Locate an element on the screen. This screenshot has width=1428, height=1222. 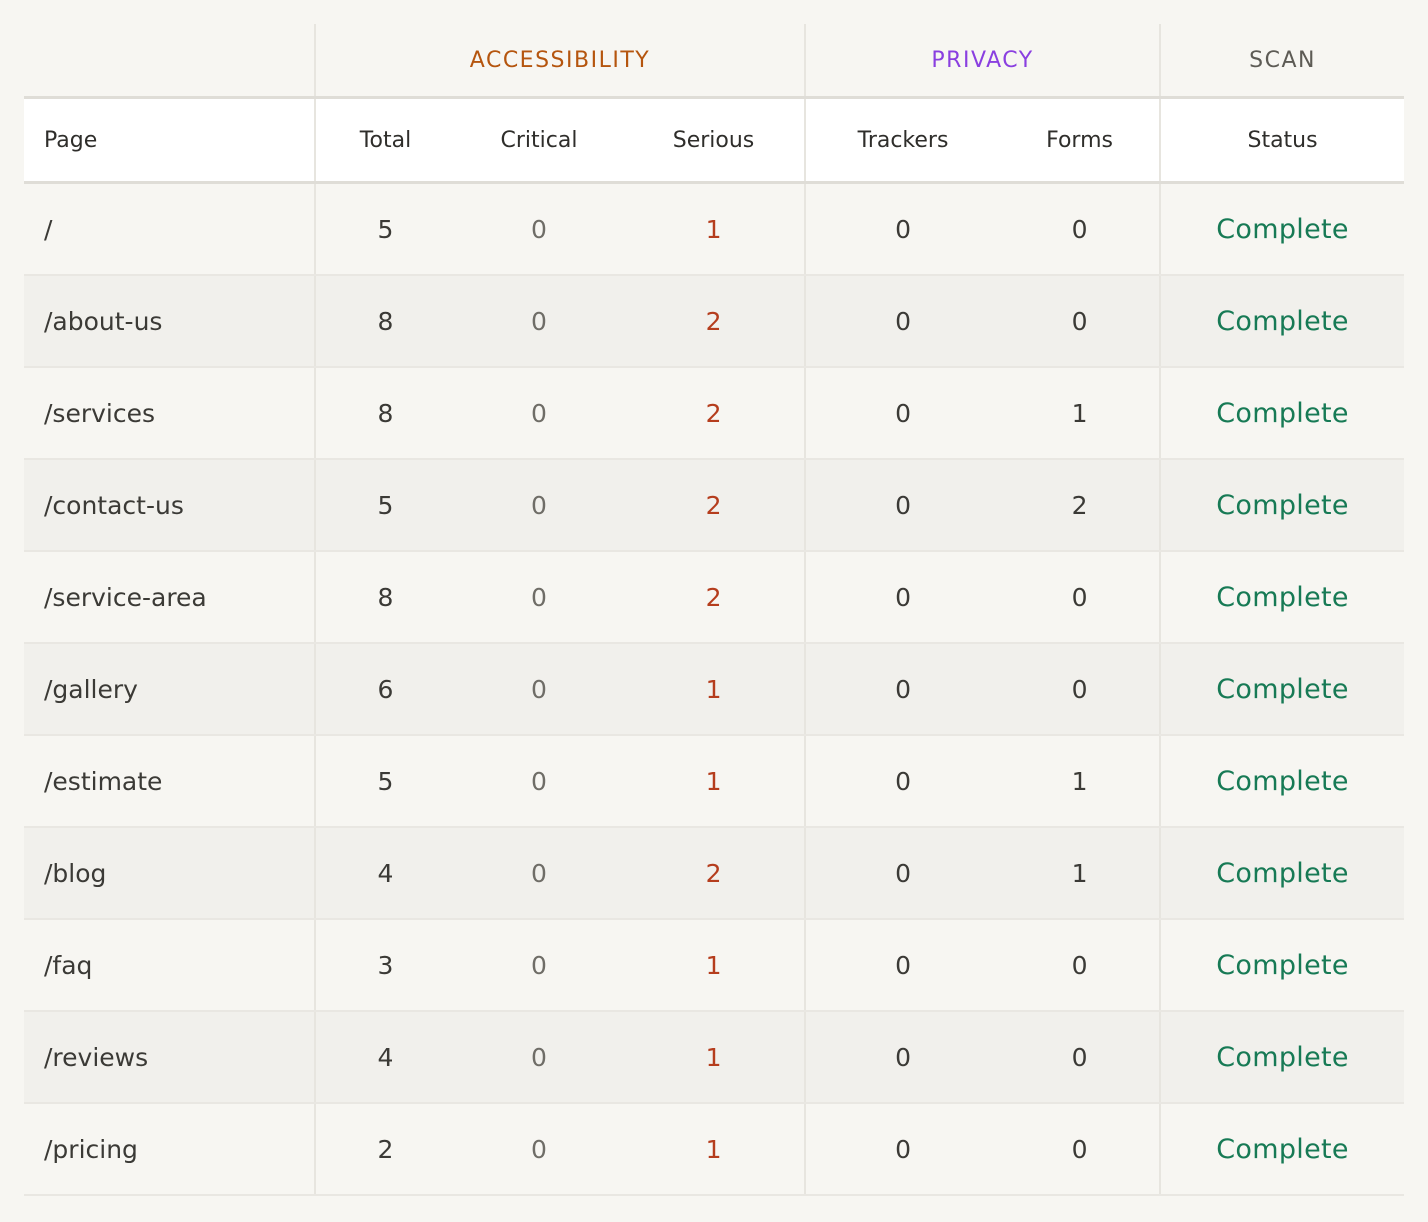
table-row: /reviews 4 0 1 0 0 Complete is located at coordinates (714, 1057).